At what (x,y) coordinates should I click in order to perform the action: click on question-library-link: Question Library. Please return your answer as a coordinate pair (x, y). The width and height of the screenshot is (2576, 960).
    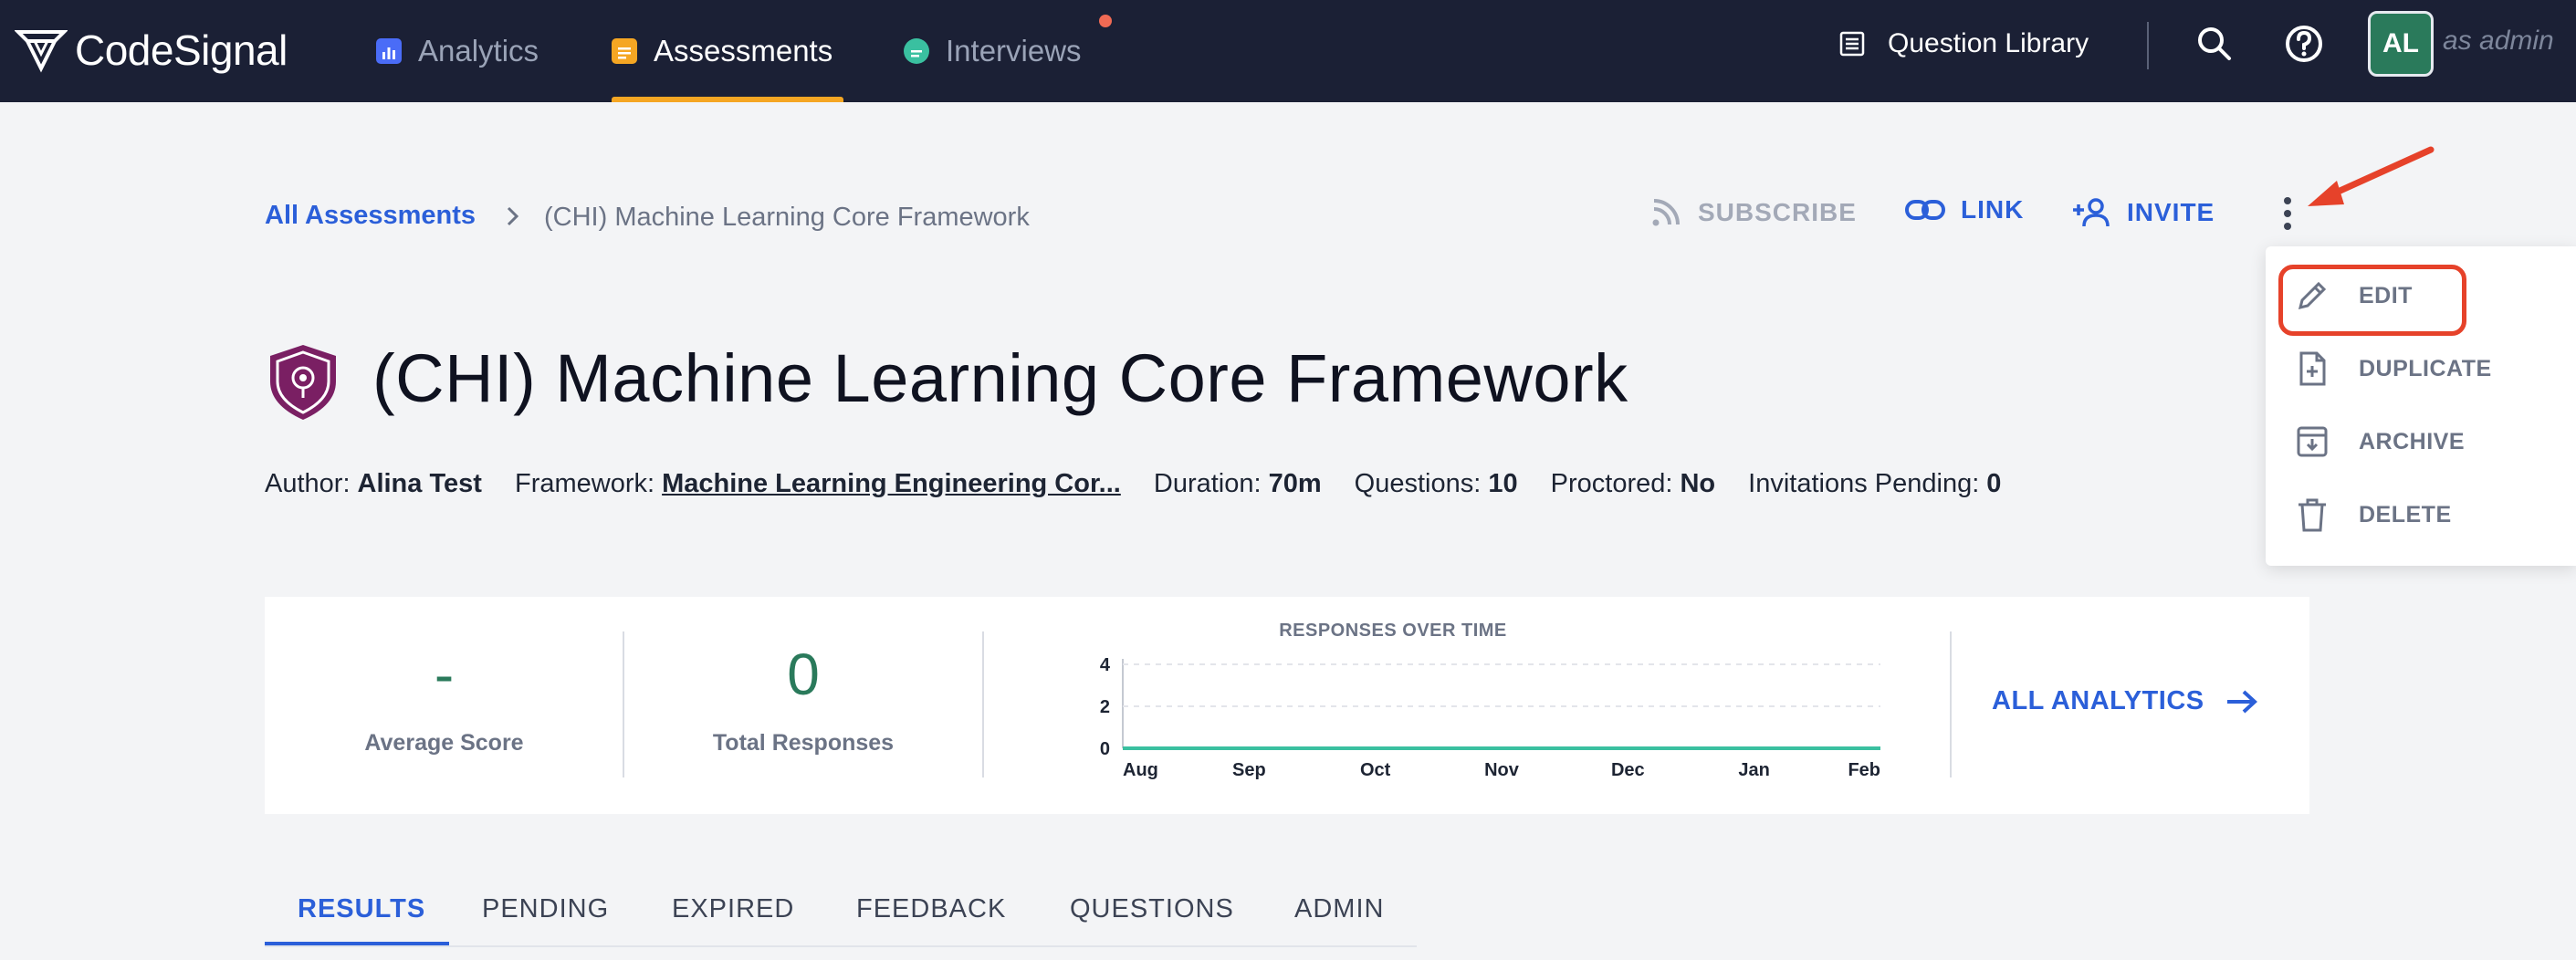
    Looking at the image, I should click on (1963, 44).